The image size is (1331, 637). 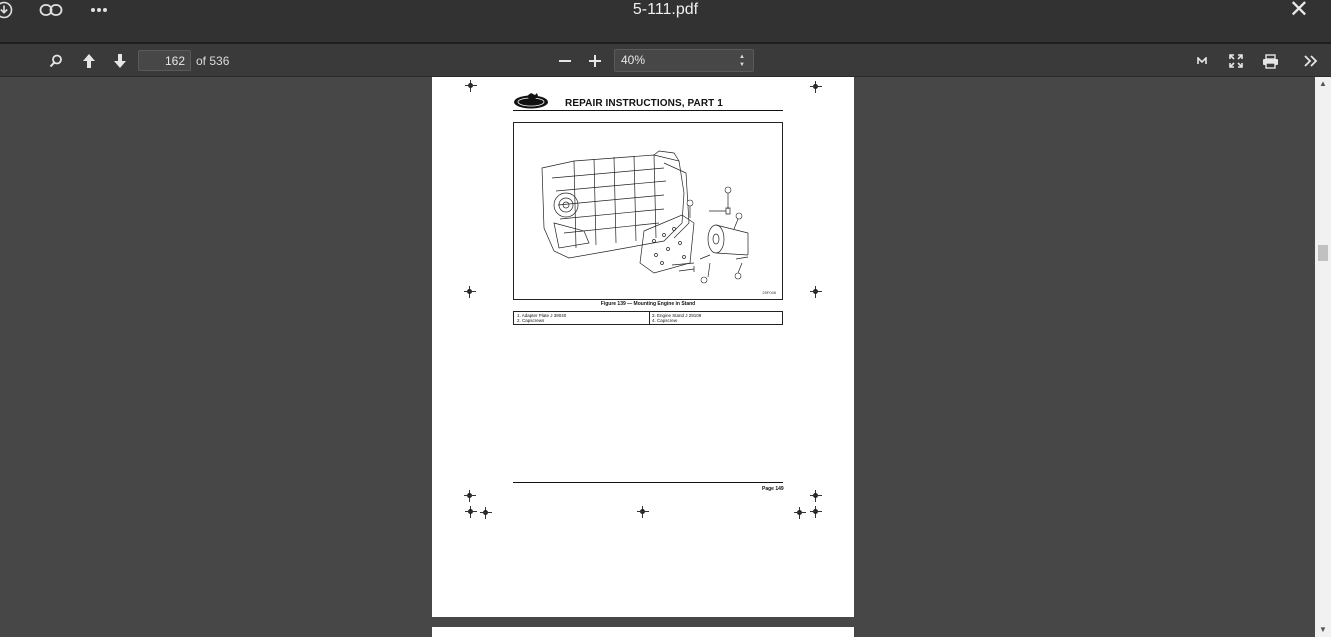 What do you see at coordinates (665, 320) in the screenshot?
I see `legend-item: 4. Capscrew` at bounding box center [665, 320].